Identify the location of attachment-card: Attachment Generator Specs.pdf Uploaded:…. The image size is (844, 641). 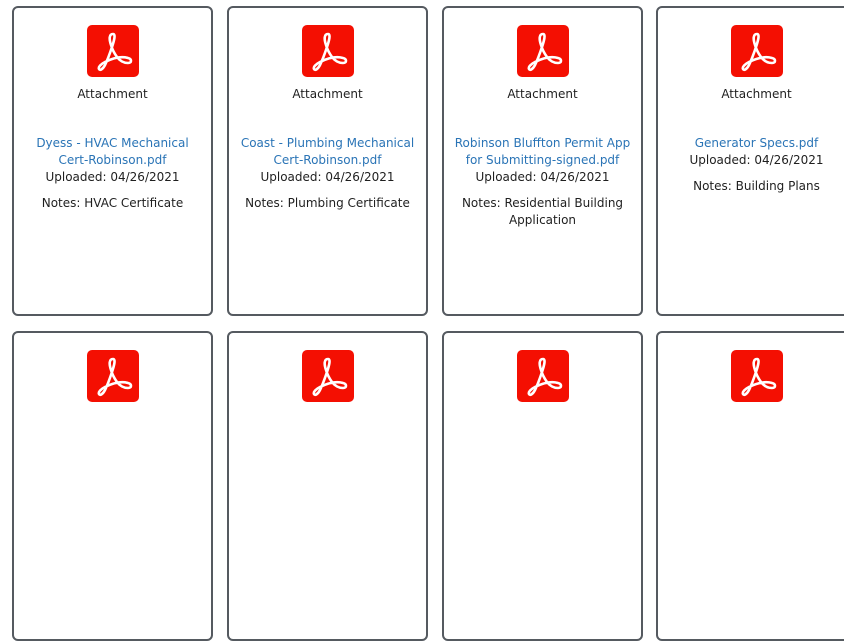
(750, 161).